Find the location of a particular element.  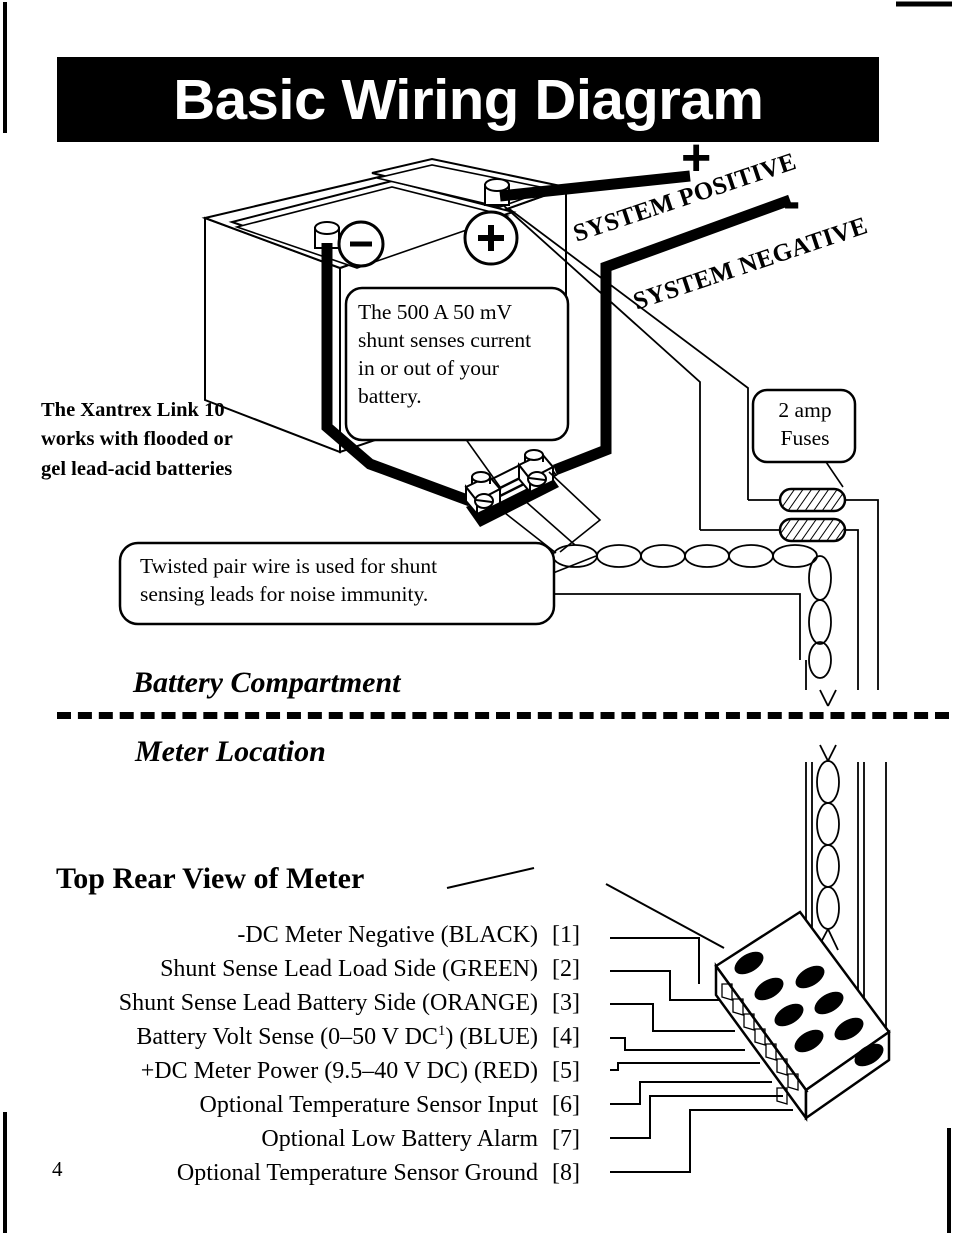

pin-label-main: Battery Volt Sense (0–50 V DC is located at coordinates (287, 1037).